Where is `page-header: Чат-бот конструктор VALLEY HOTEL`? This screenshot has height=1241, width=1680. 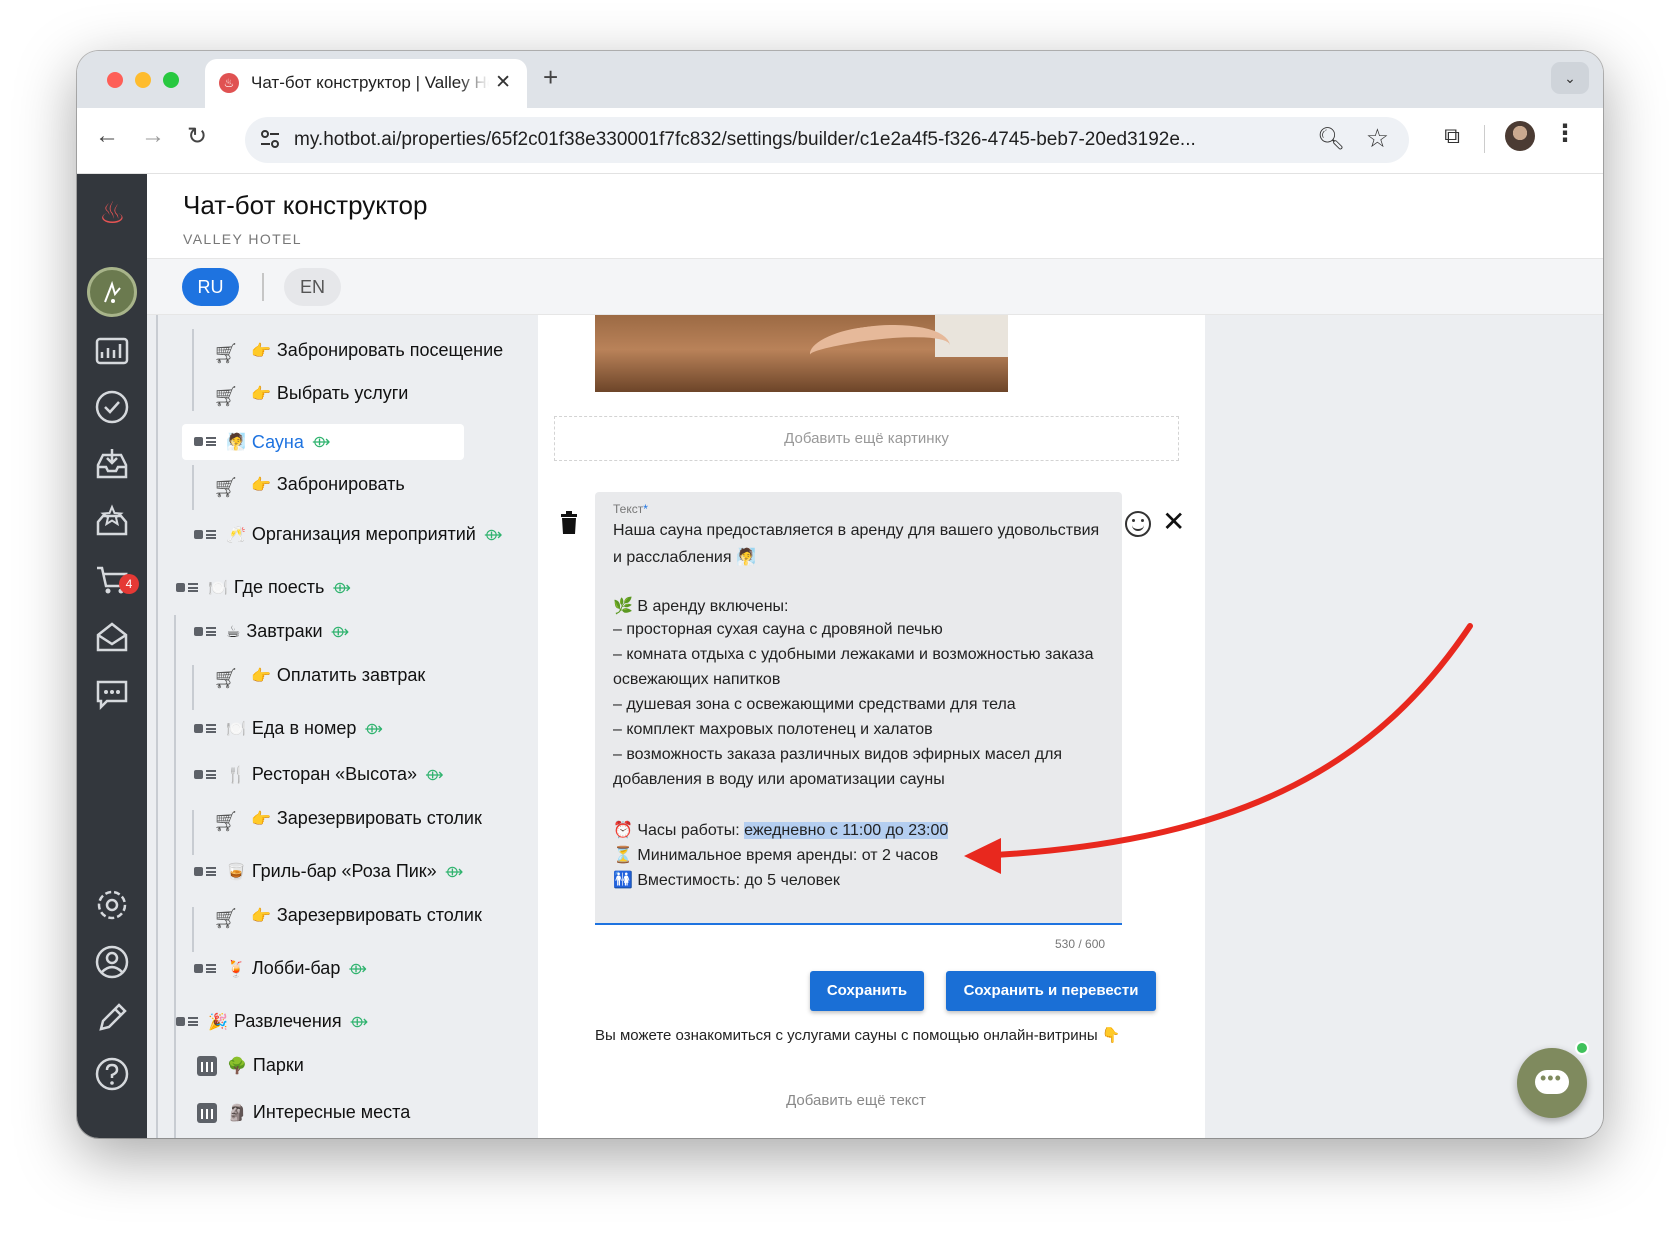 page-header: Чат-бот конструктор VALLEY HOTEL is located at coordinates (875, 216).